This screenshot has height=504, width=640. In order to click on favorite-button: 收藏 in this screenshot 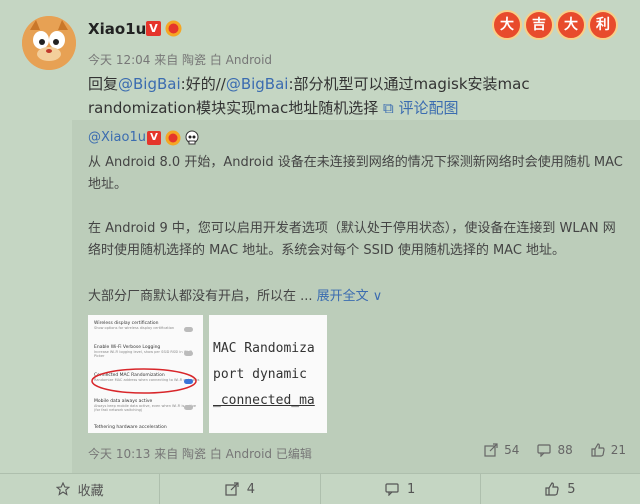, I will do `click(80, 489)`.